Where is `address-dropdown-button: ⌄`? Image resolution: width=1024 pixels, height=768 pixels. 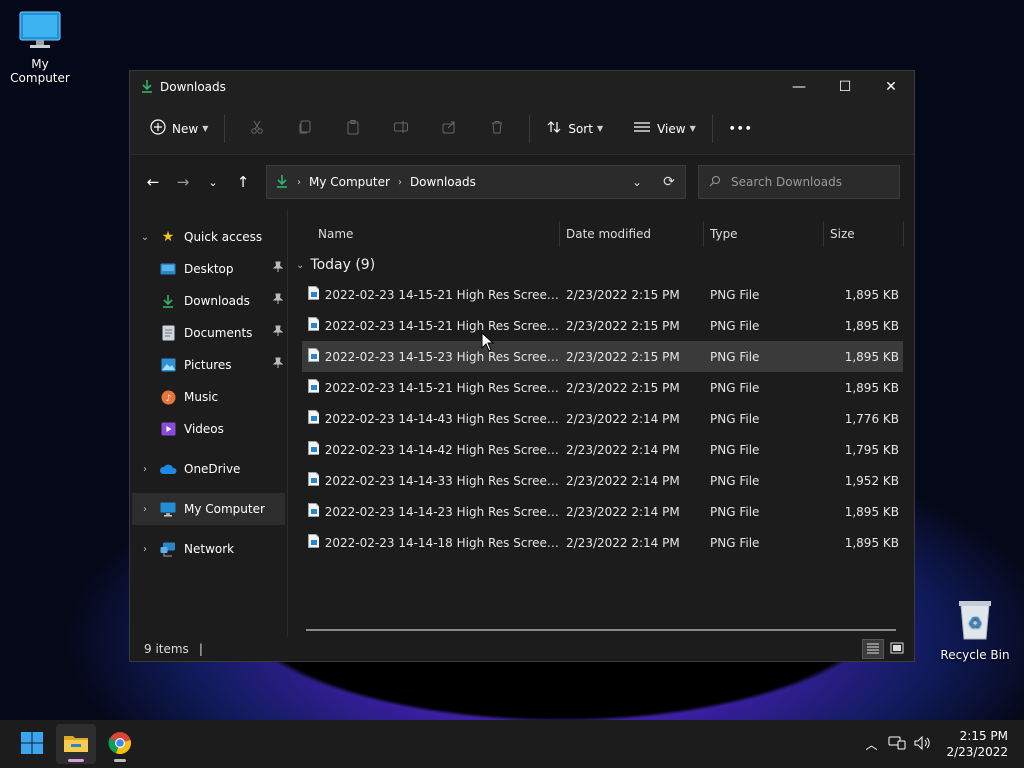 address-dropdown-button: ⌄ is located at coordinates (637, 182).